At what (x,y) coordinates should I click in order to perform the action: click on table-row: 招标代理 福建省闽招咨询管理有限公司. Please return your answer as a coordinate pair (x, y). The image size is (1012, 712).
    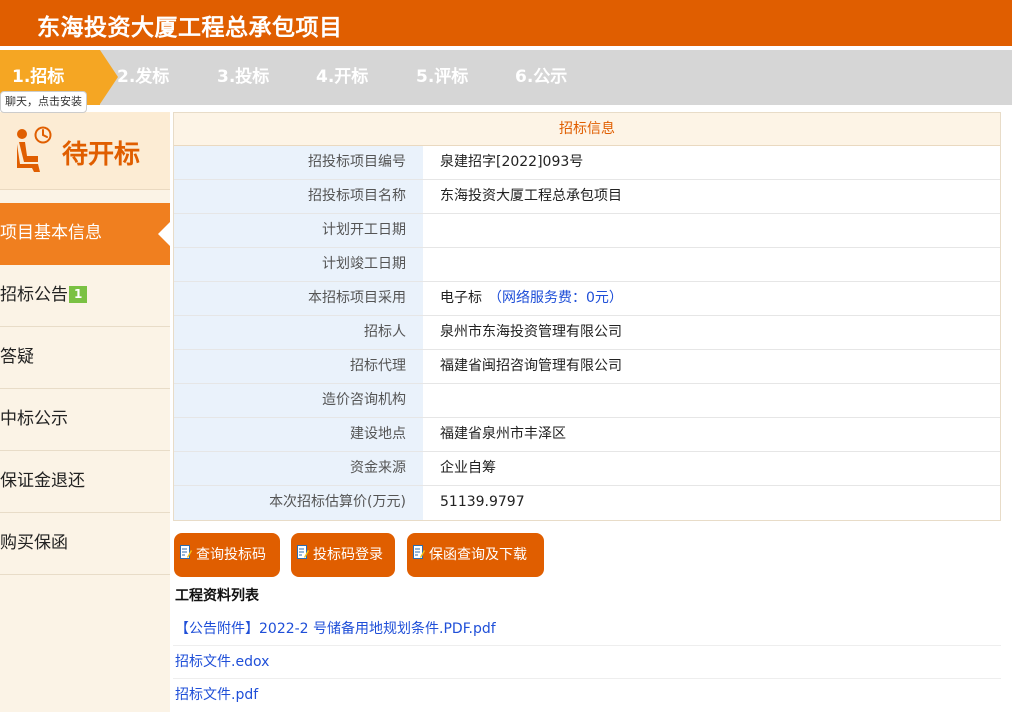
    Looking at the image, I should click on (587, 367).